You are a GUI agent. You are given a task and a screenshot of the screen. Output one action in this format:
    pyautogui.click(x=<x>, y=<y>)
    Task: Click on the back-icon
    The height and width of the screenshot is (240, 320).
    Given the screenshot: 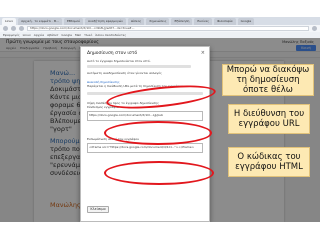 What is the action you would take?
    pyautogui.click(x=5, y=28)
    